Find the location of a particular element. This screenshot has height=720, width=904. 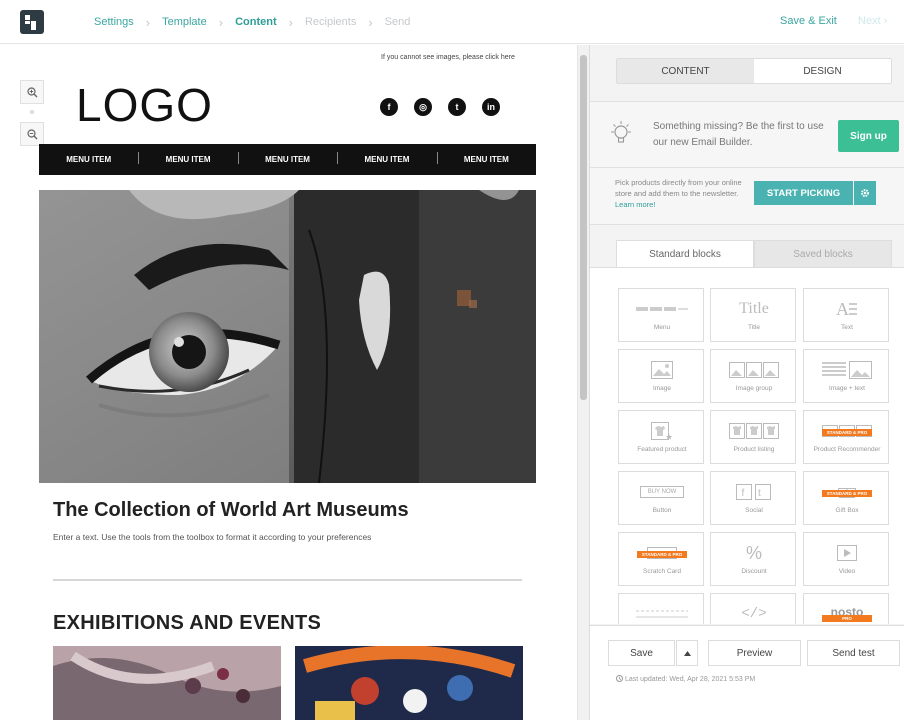

canvas-scrollbar-thumb is located at coordinates (583, 227).